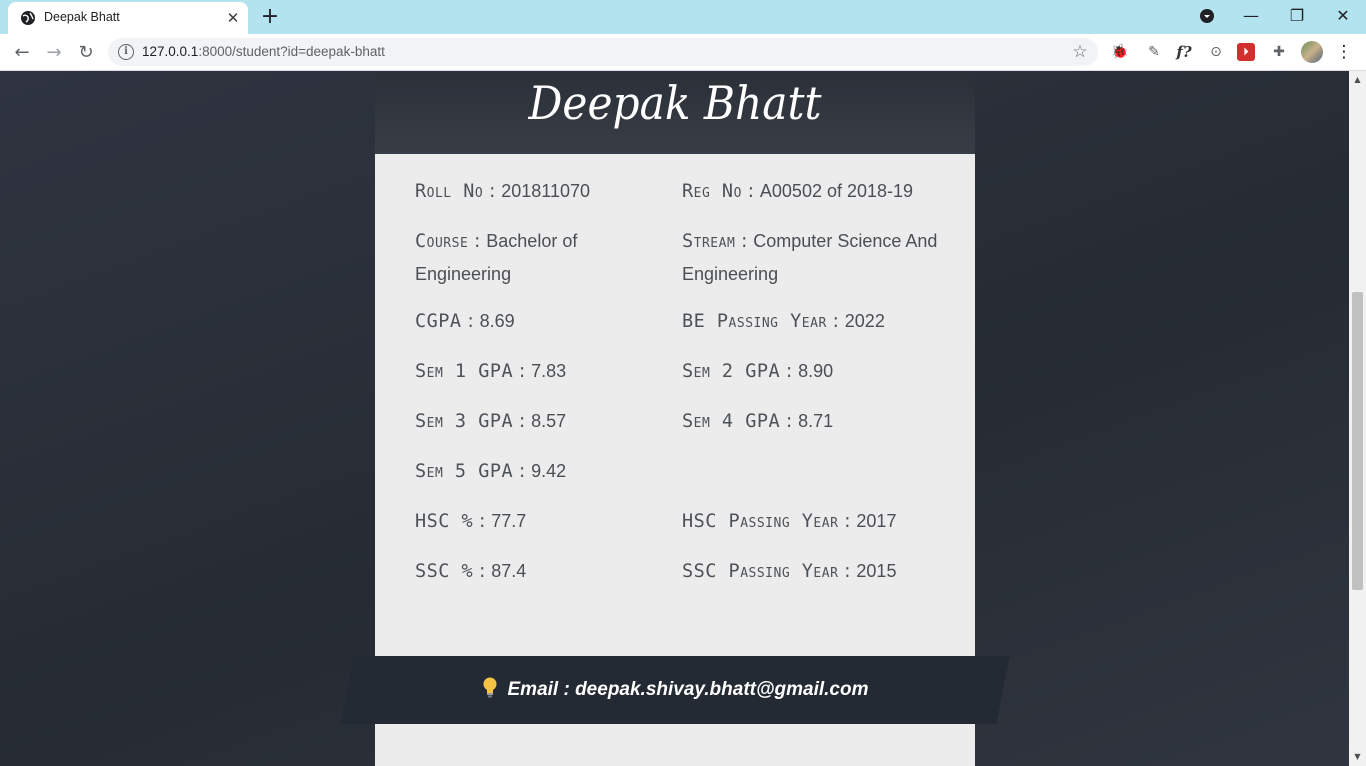  What do you see at coordinates (444, 571) in the screenshot?
I see `field-label: SSC %` at bounding box center [444, 571].